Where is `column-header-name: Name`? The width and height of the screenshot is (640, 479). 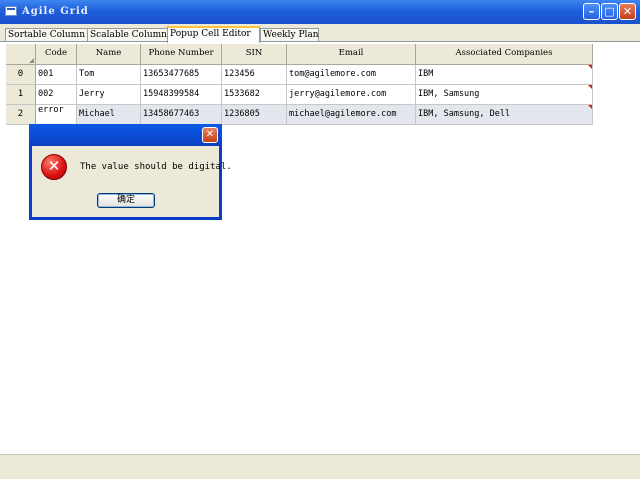
column-header-name: Name is located at coordinates (109, 54).